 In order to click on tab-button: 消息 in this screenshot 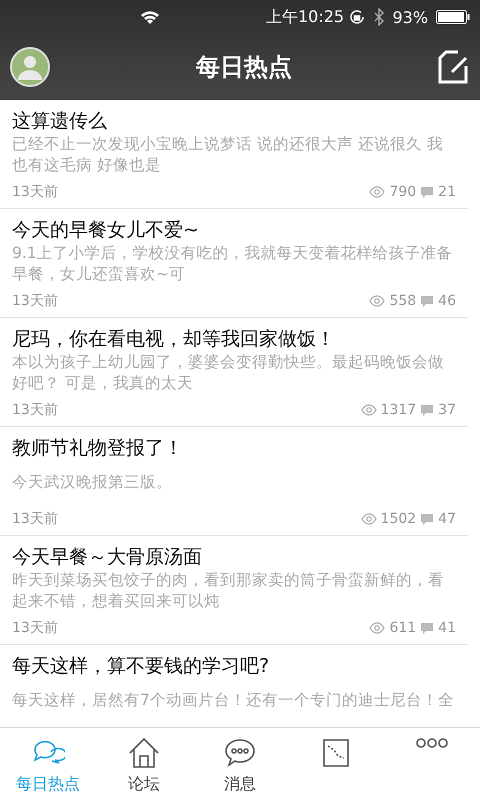, I will do `click(240, 764)`.